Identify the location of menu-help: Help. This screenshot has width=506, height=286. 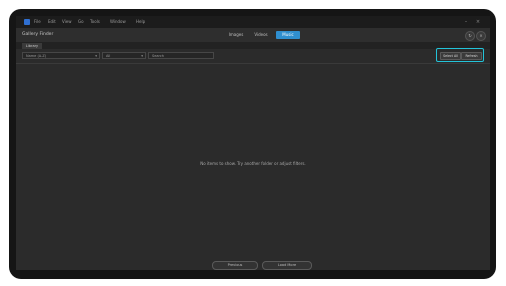
(140, 22).